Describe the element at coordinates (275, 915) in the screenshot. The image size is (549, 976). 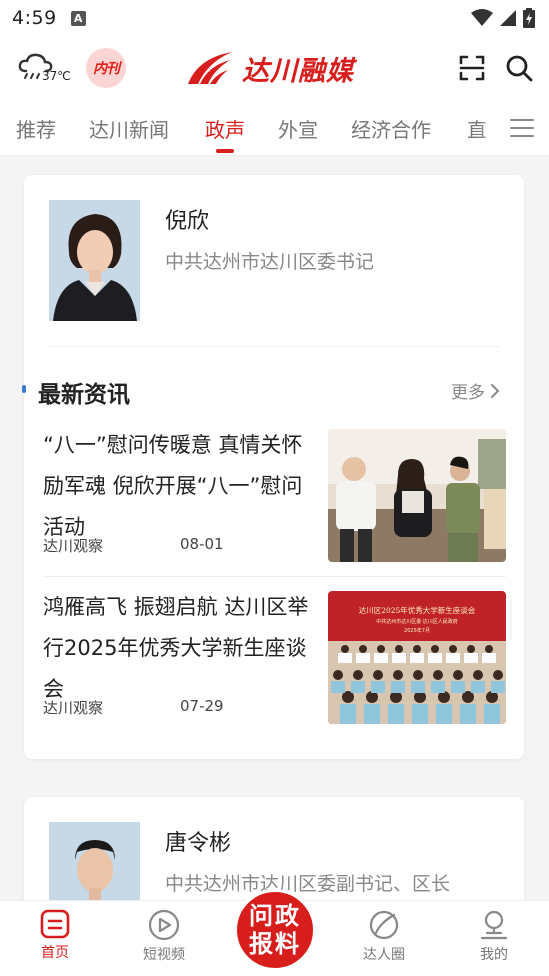
I see `report-line-1: 问政` at that location.